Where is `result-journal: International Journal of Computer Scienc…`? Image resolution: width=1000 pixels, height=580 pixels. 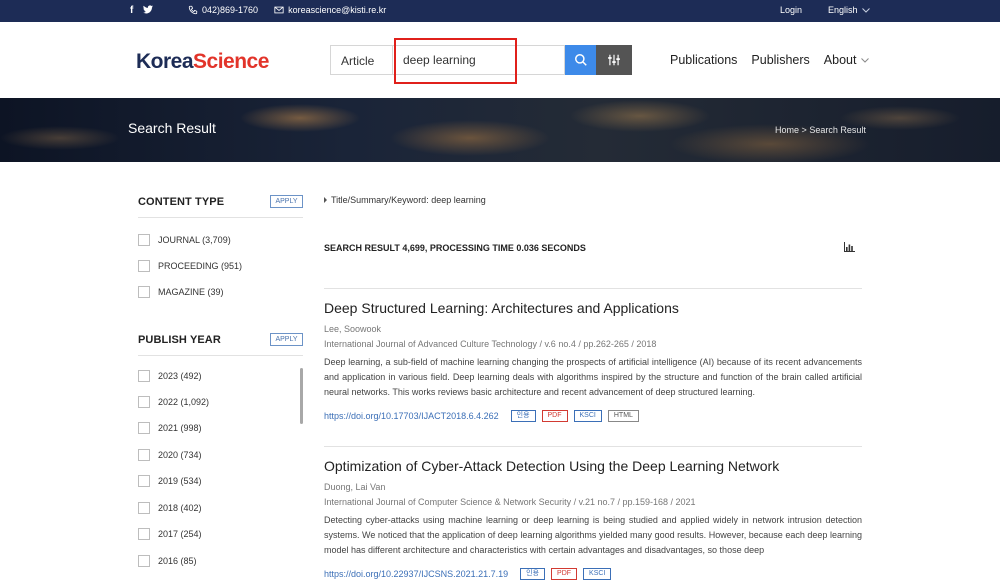 result-journal: International Journal of Computer Scienc… is located at coordinates (593, 502).